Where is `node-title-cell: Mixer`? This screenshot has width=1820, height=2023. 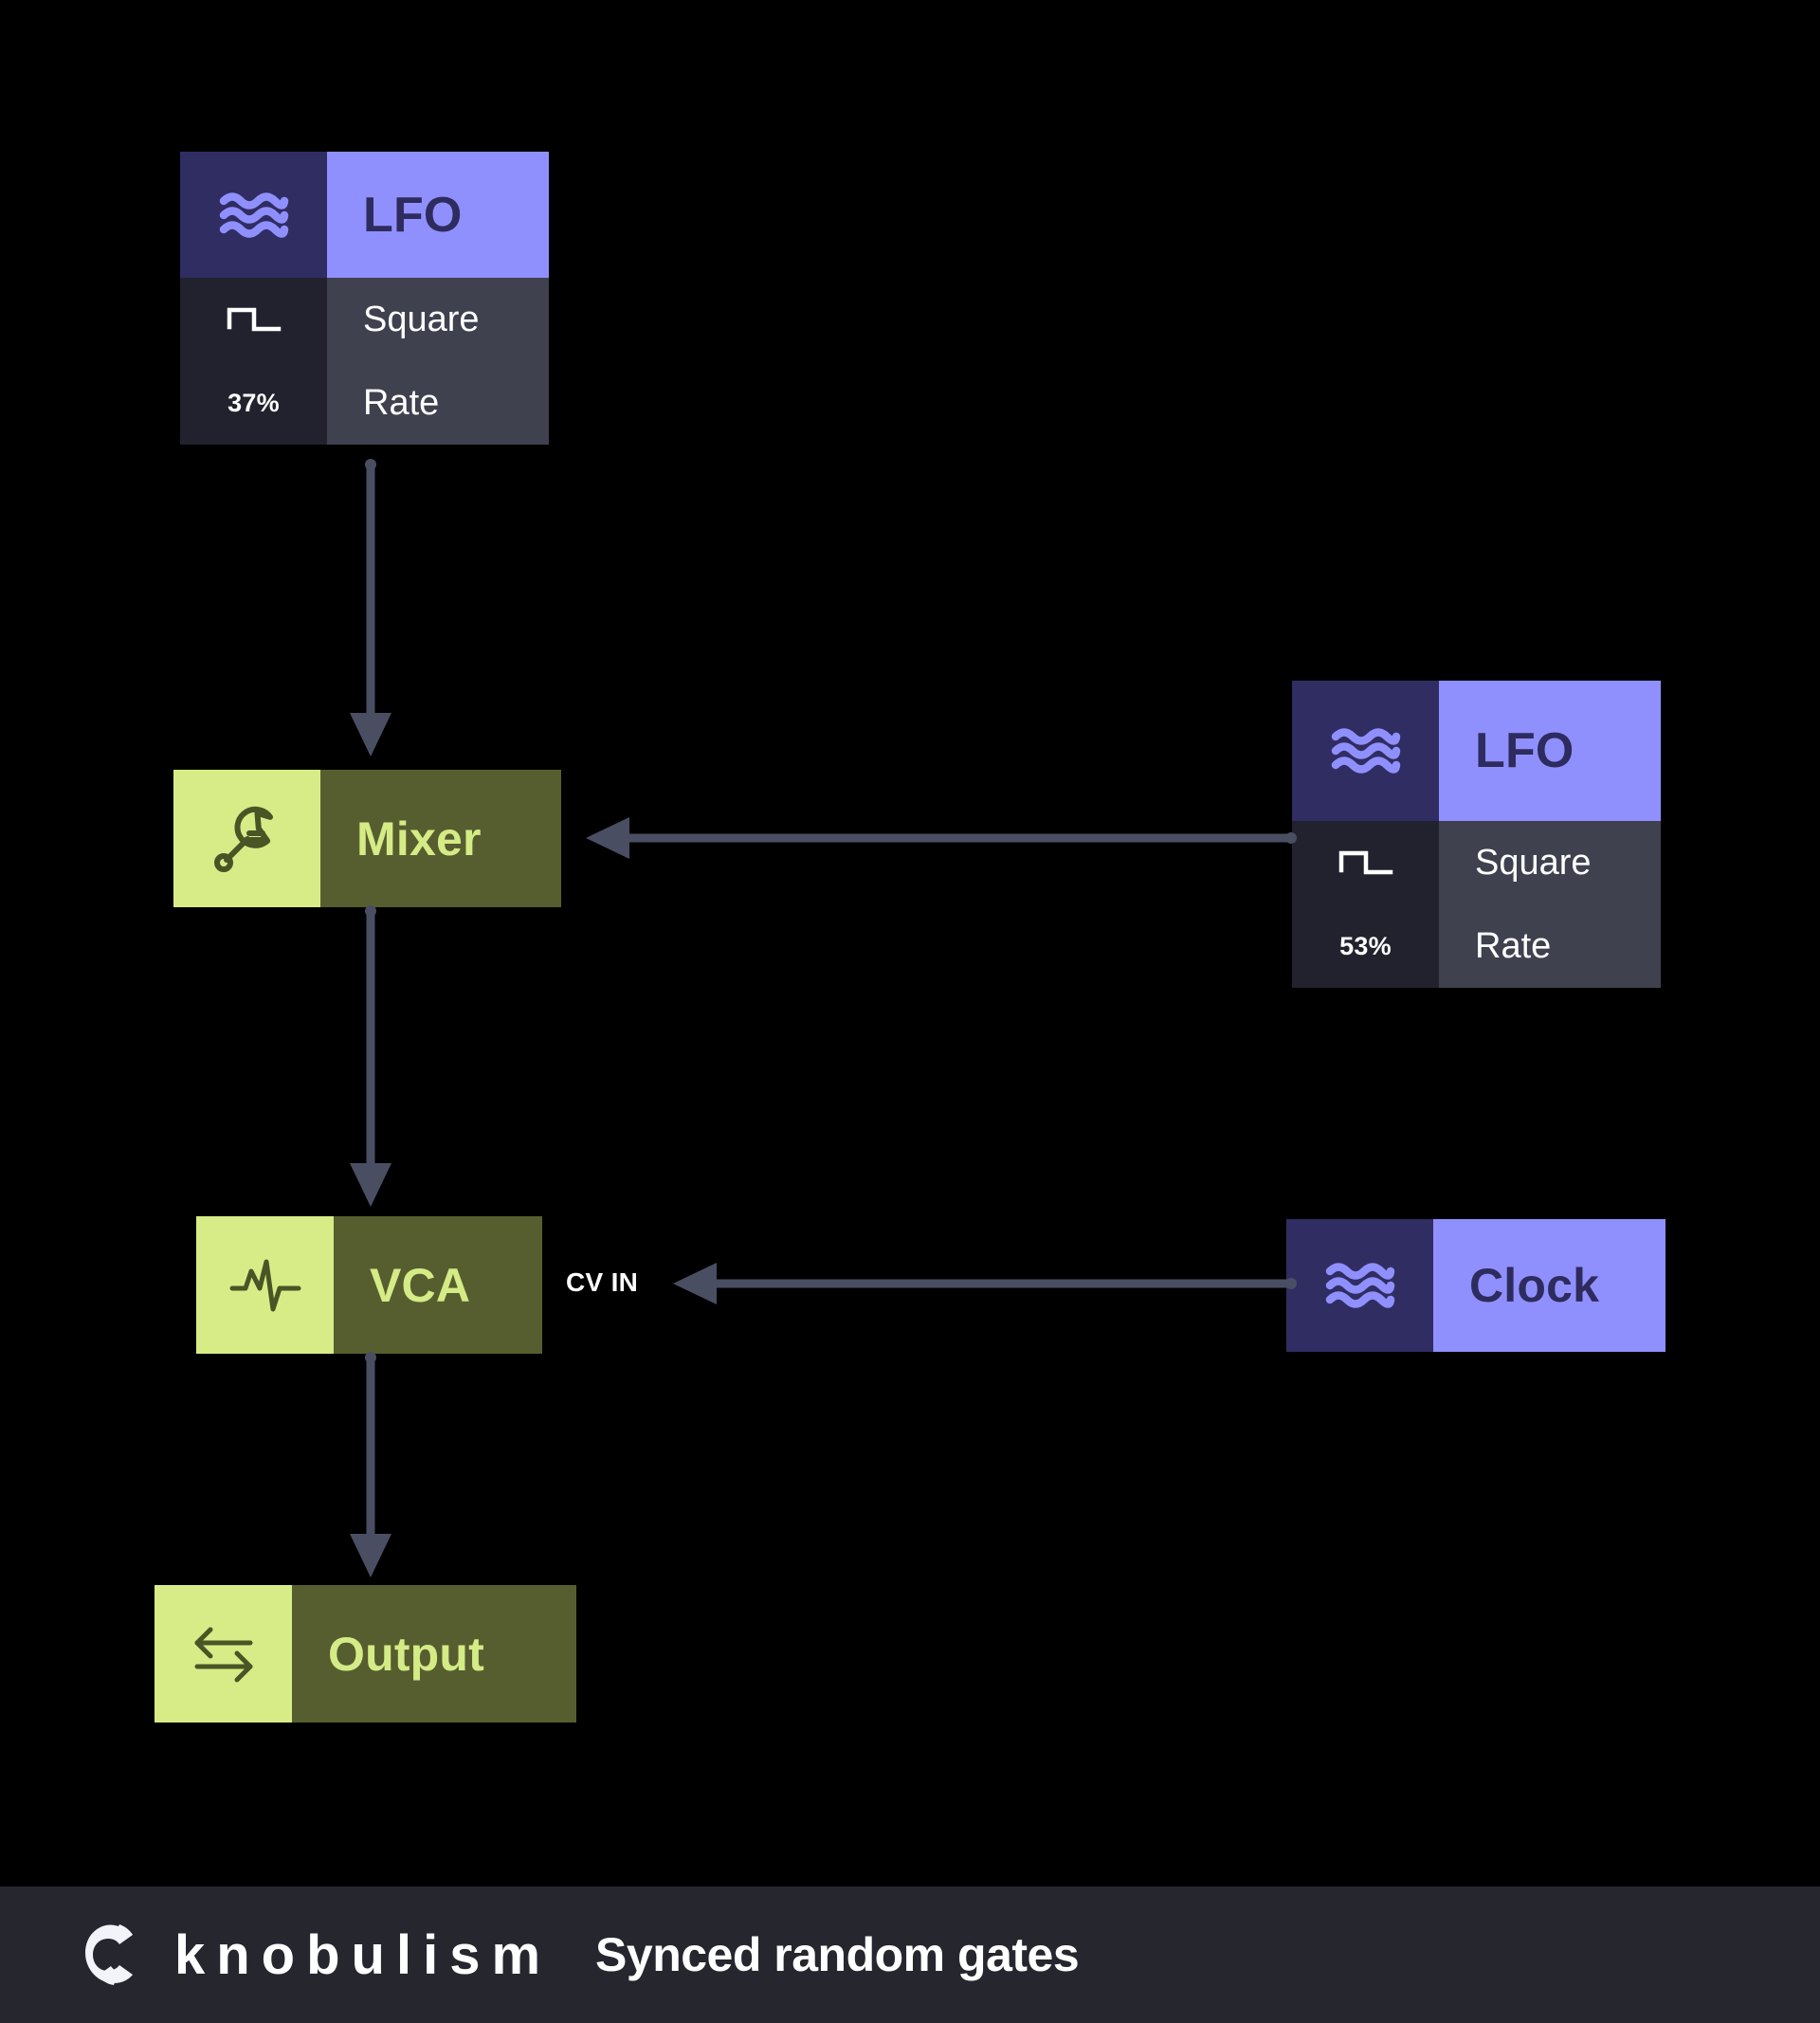 node-title-cell: Mixer is located at coordinates (440, 839).